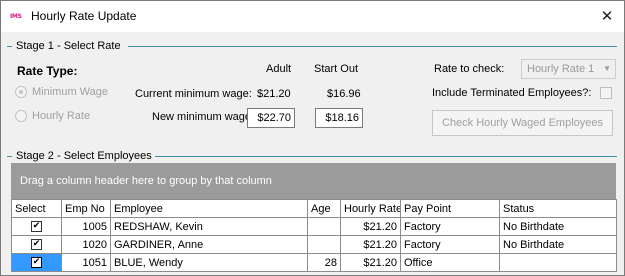 The image size is (625, 276). What do you see at coordinates (36, 208) in the screenshot?
I see `column-header-select: Select` at bounding box center [36, 208].